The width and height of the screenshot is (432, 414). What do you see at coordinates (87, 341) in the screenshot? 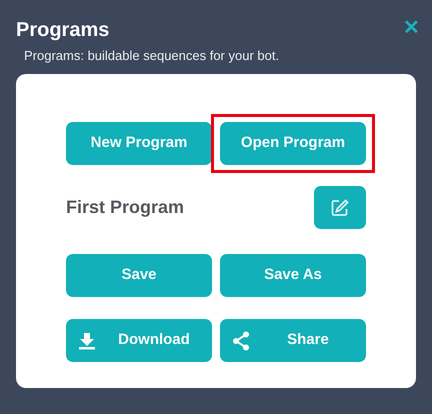
I see `download-icon` at bounding box center [87, 341].